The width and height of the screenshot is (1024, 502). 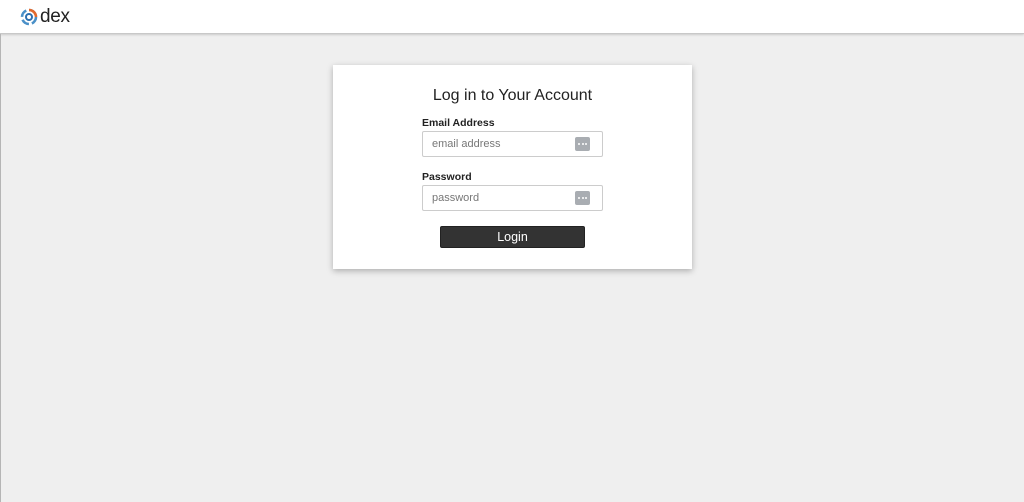 I want to click on page-title: Log in to Your Account, so click(x=512, y=95).